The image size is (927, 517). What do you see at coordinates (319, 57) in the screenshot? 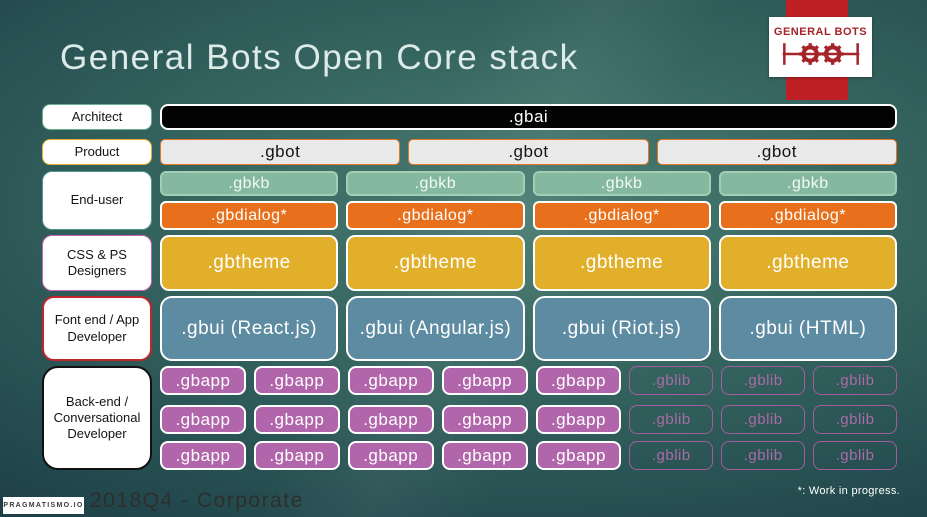
I see `page-title: General Bots Open Core stack` at bounding box center [319, 57].